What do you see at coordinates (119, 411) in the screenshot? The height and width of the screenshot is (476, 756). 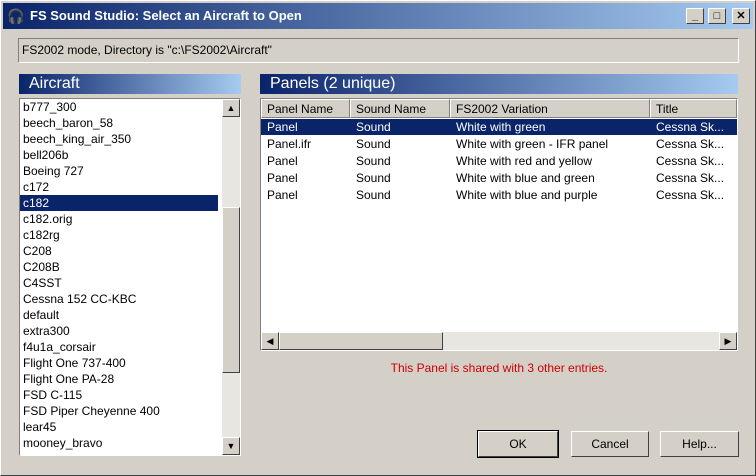 I see `aircraft-list-item: FSD Piper Cheyenne 400` at bounding box center [119, 411].